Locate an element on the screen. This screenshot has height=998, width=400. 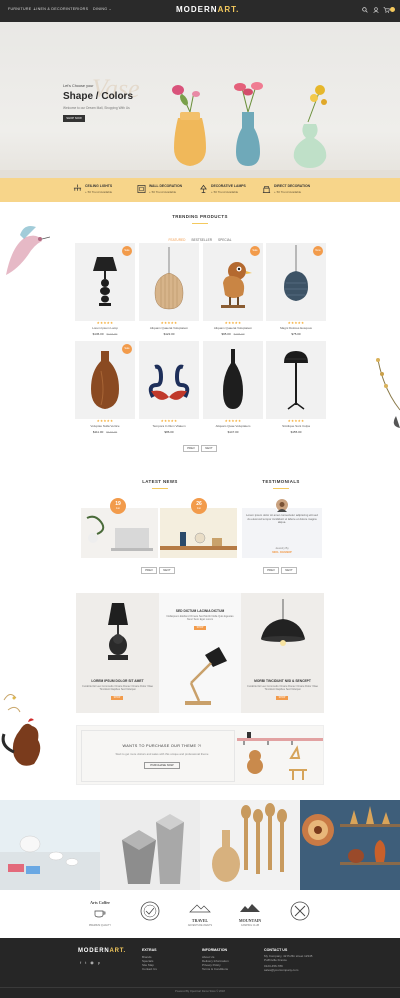
footer-link: Terms & Conditions is located at coordinates (215, 969).